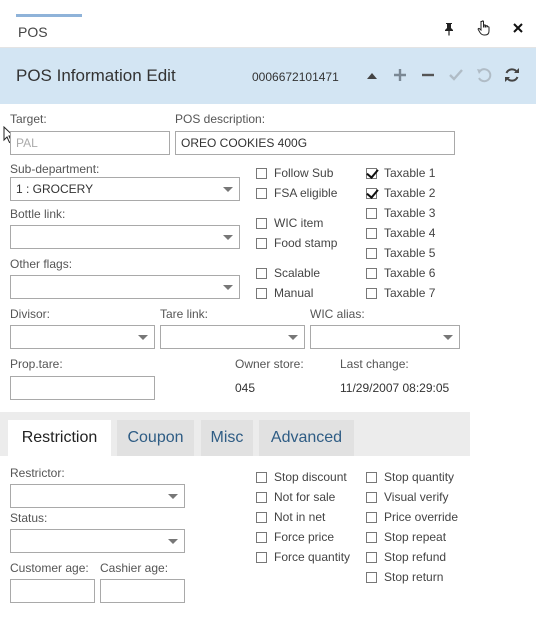  What do you see at coordinates (49, 29) in the screenshot?
I see `window-tab-pos: POS` at bounding box center [49, 29].